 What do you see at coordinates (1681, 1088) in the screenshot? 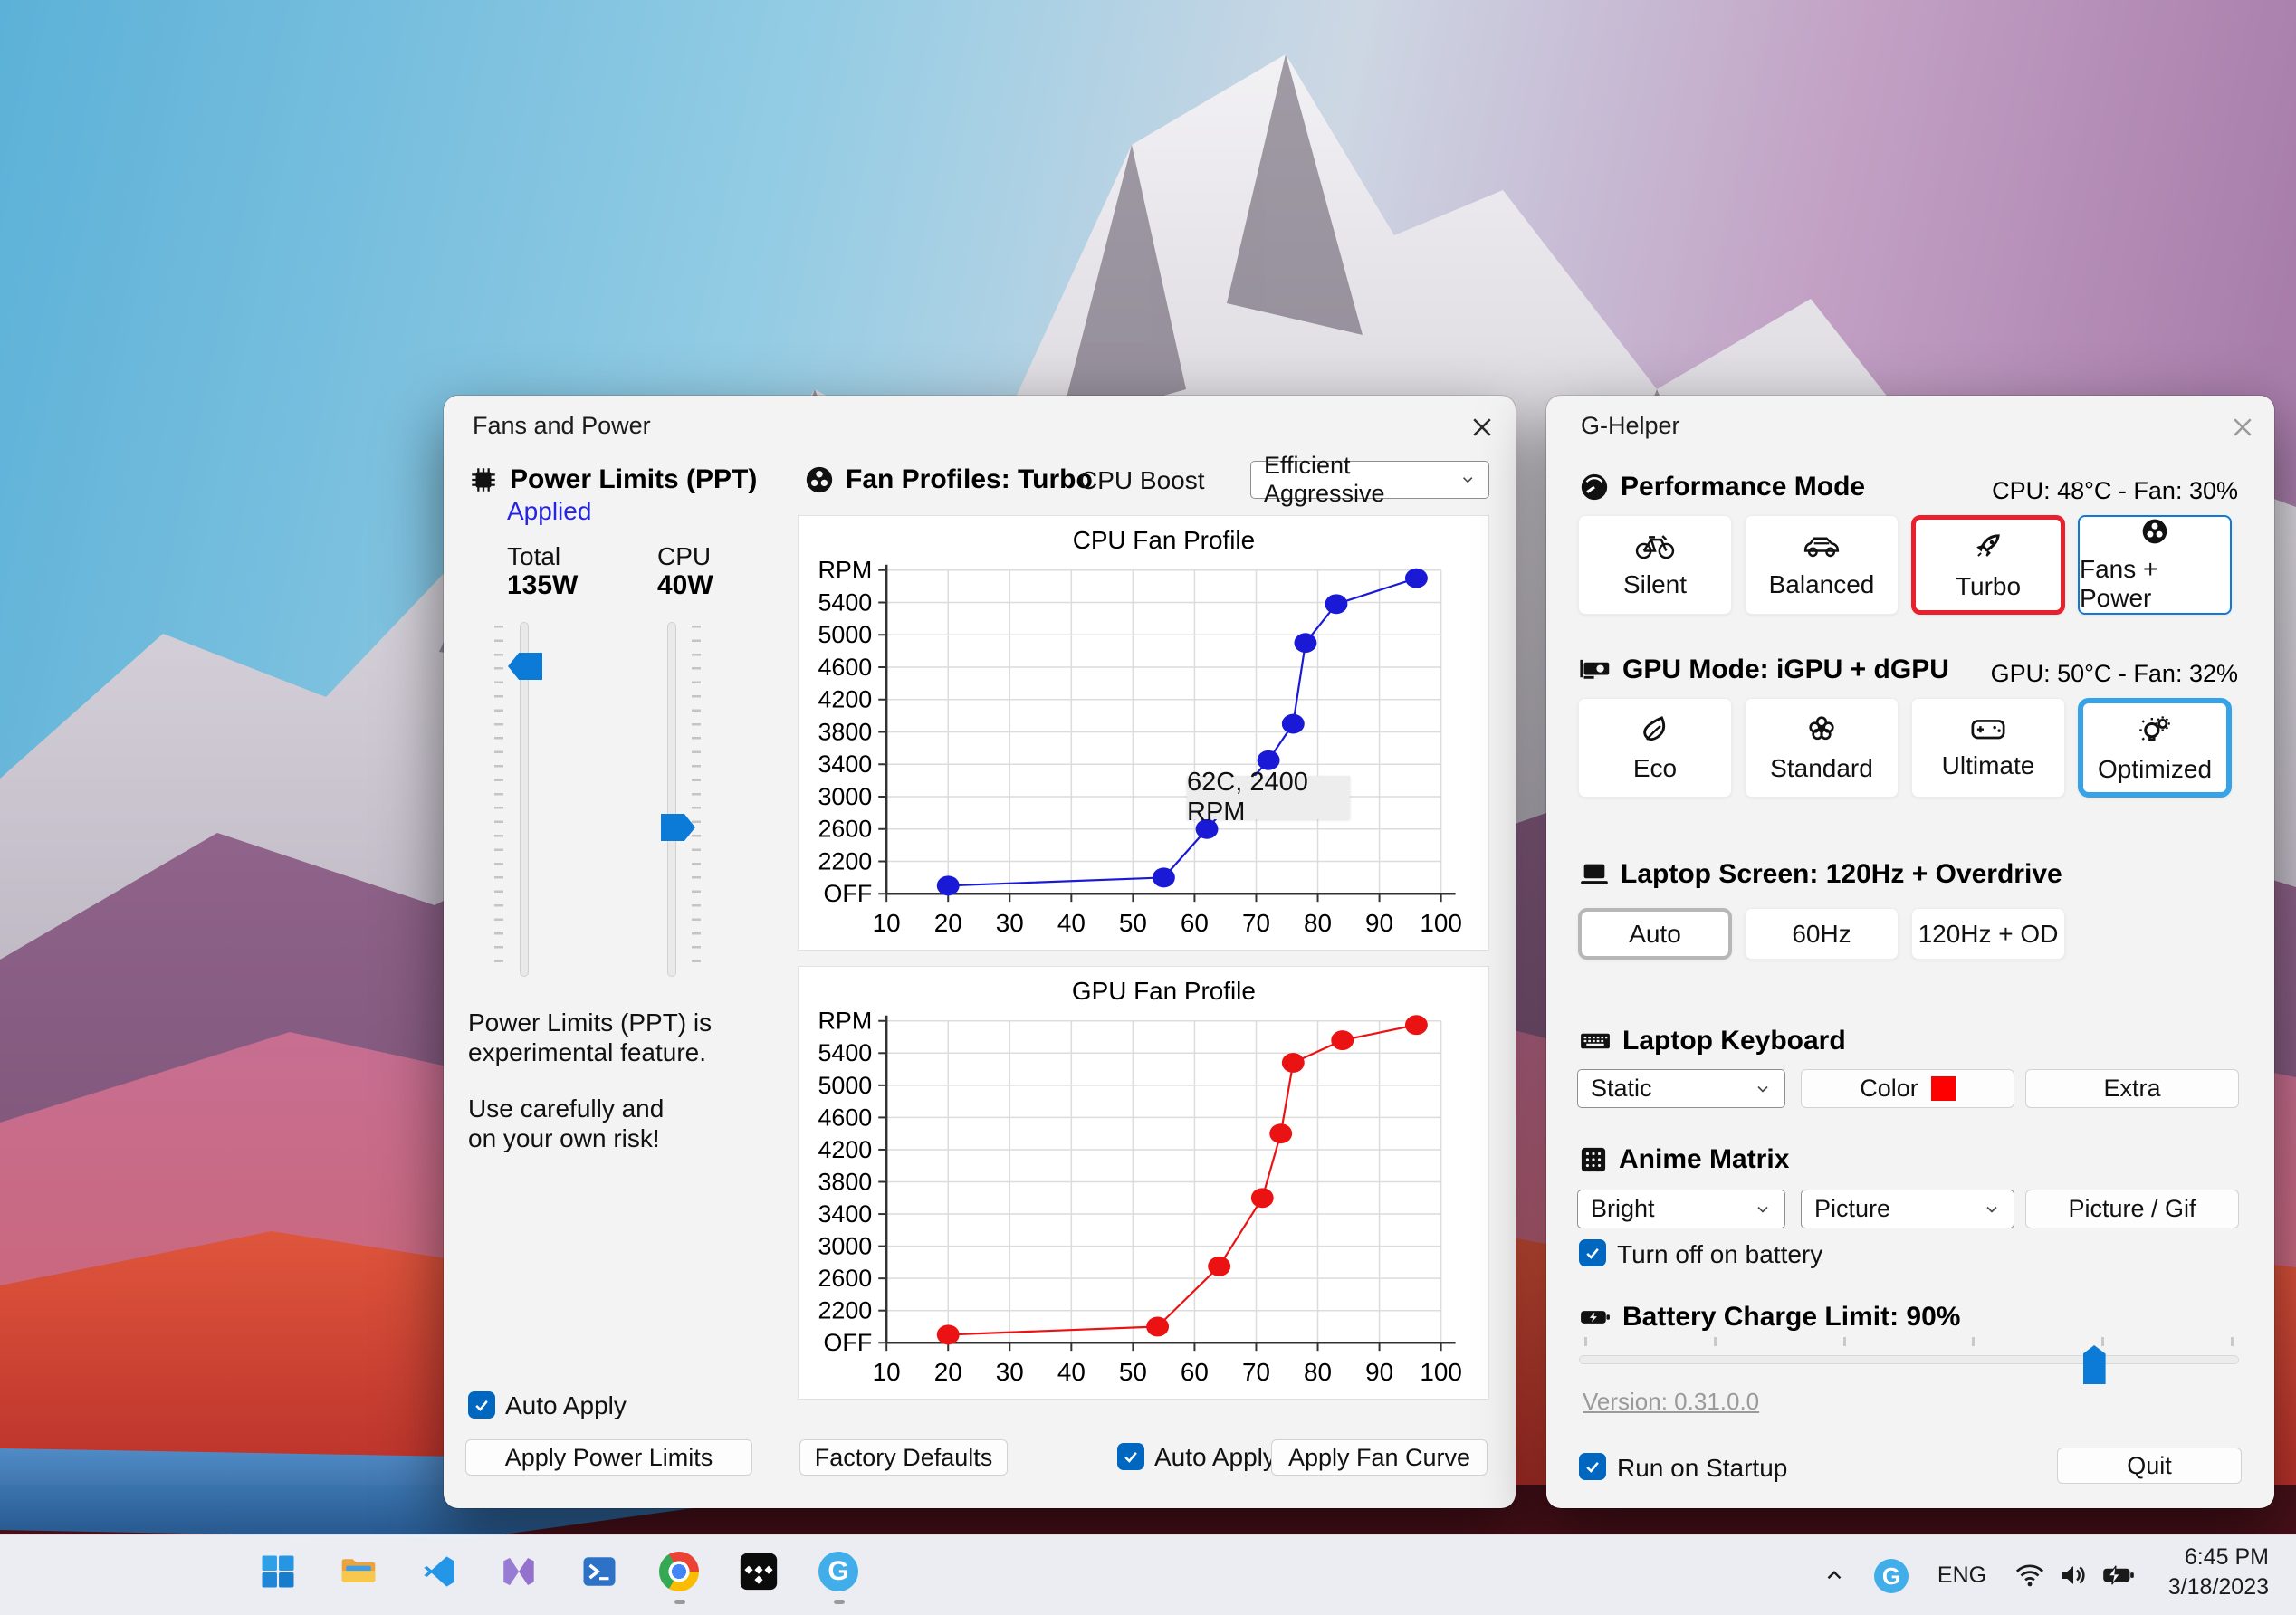
I see `keyboard-mode-dropdown: Static` at bounding box center [1681, 1088].